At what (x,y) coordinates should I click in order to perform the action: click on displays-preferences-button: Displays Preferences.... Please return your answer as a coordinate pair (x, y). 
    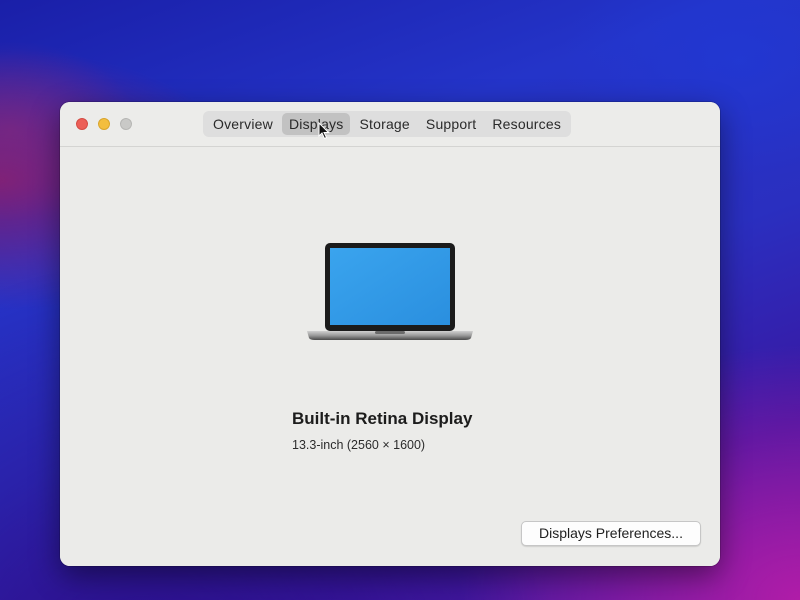
    Looking at the image, I should click on (611, 533).